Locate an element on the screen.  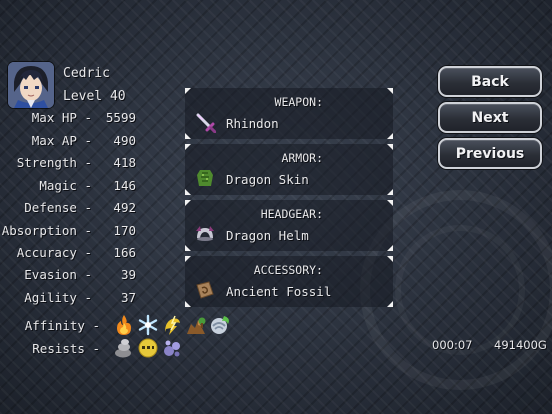
equipped-item-name: Dragon Skin is located at coordinates (267, 179).